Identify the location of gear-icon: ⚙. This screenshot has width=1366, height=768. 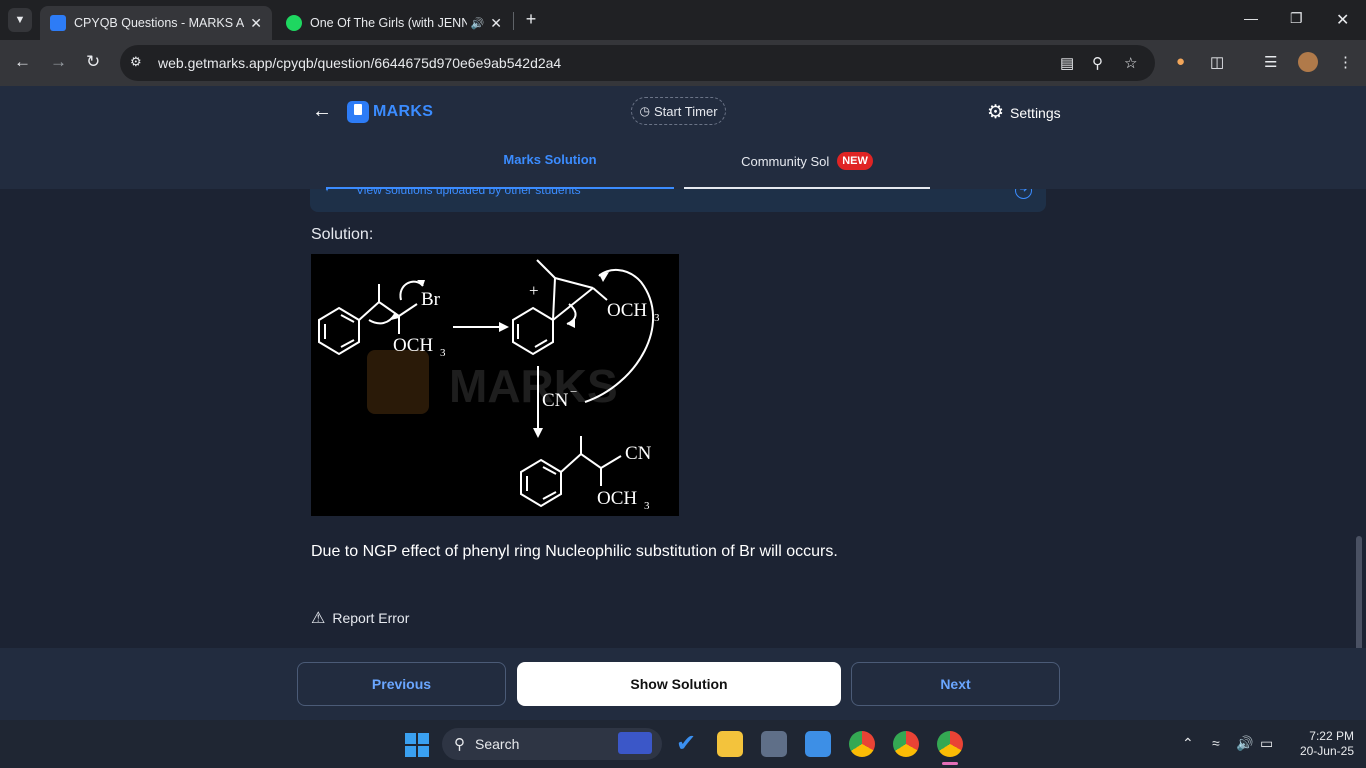
(996, 112).